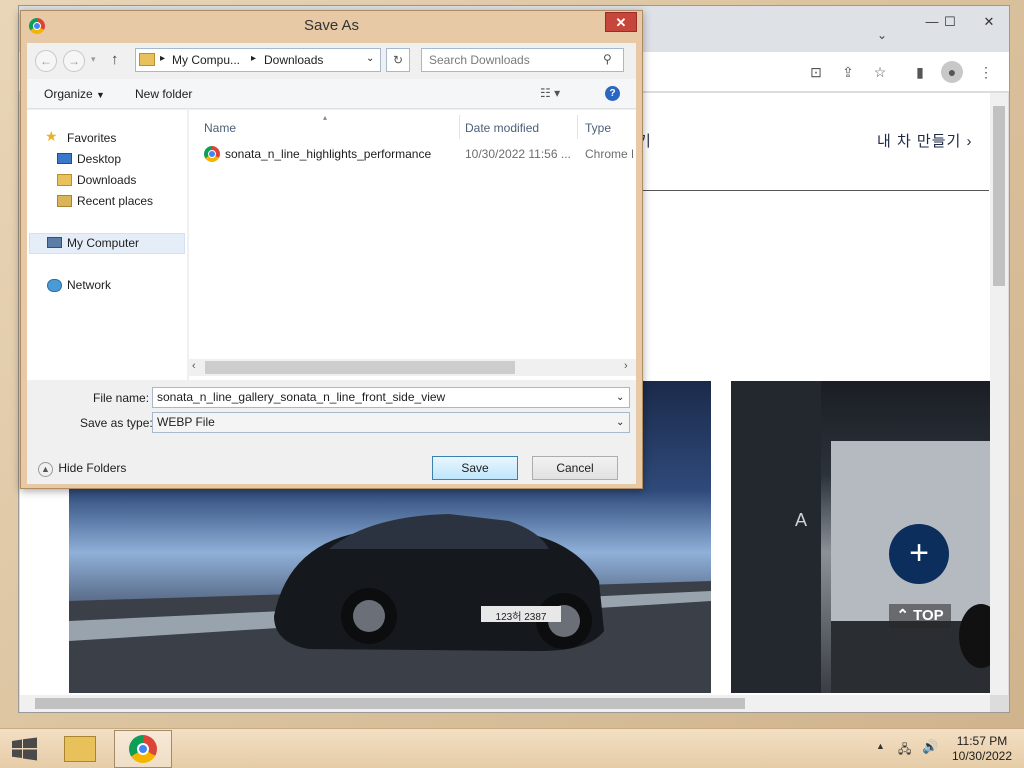  What do you see at coordinates (51, 136) in the screenshot?
I see `favorites-star-icon: ★` at bounding box center [51, 136].